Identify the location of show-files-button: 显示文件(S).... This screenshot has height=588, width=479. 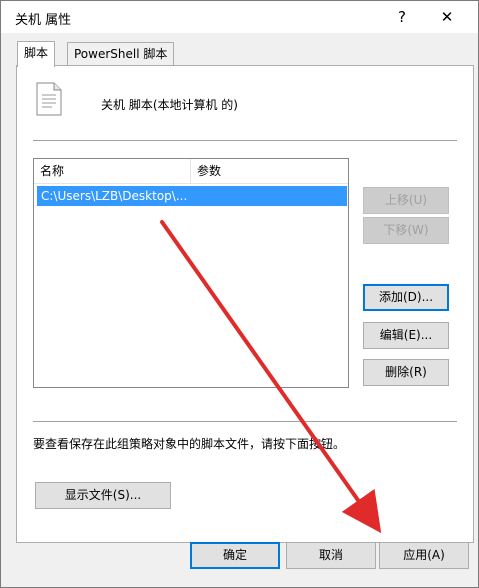
(103, 495).